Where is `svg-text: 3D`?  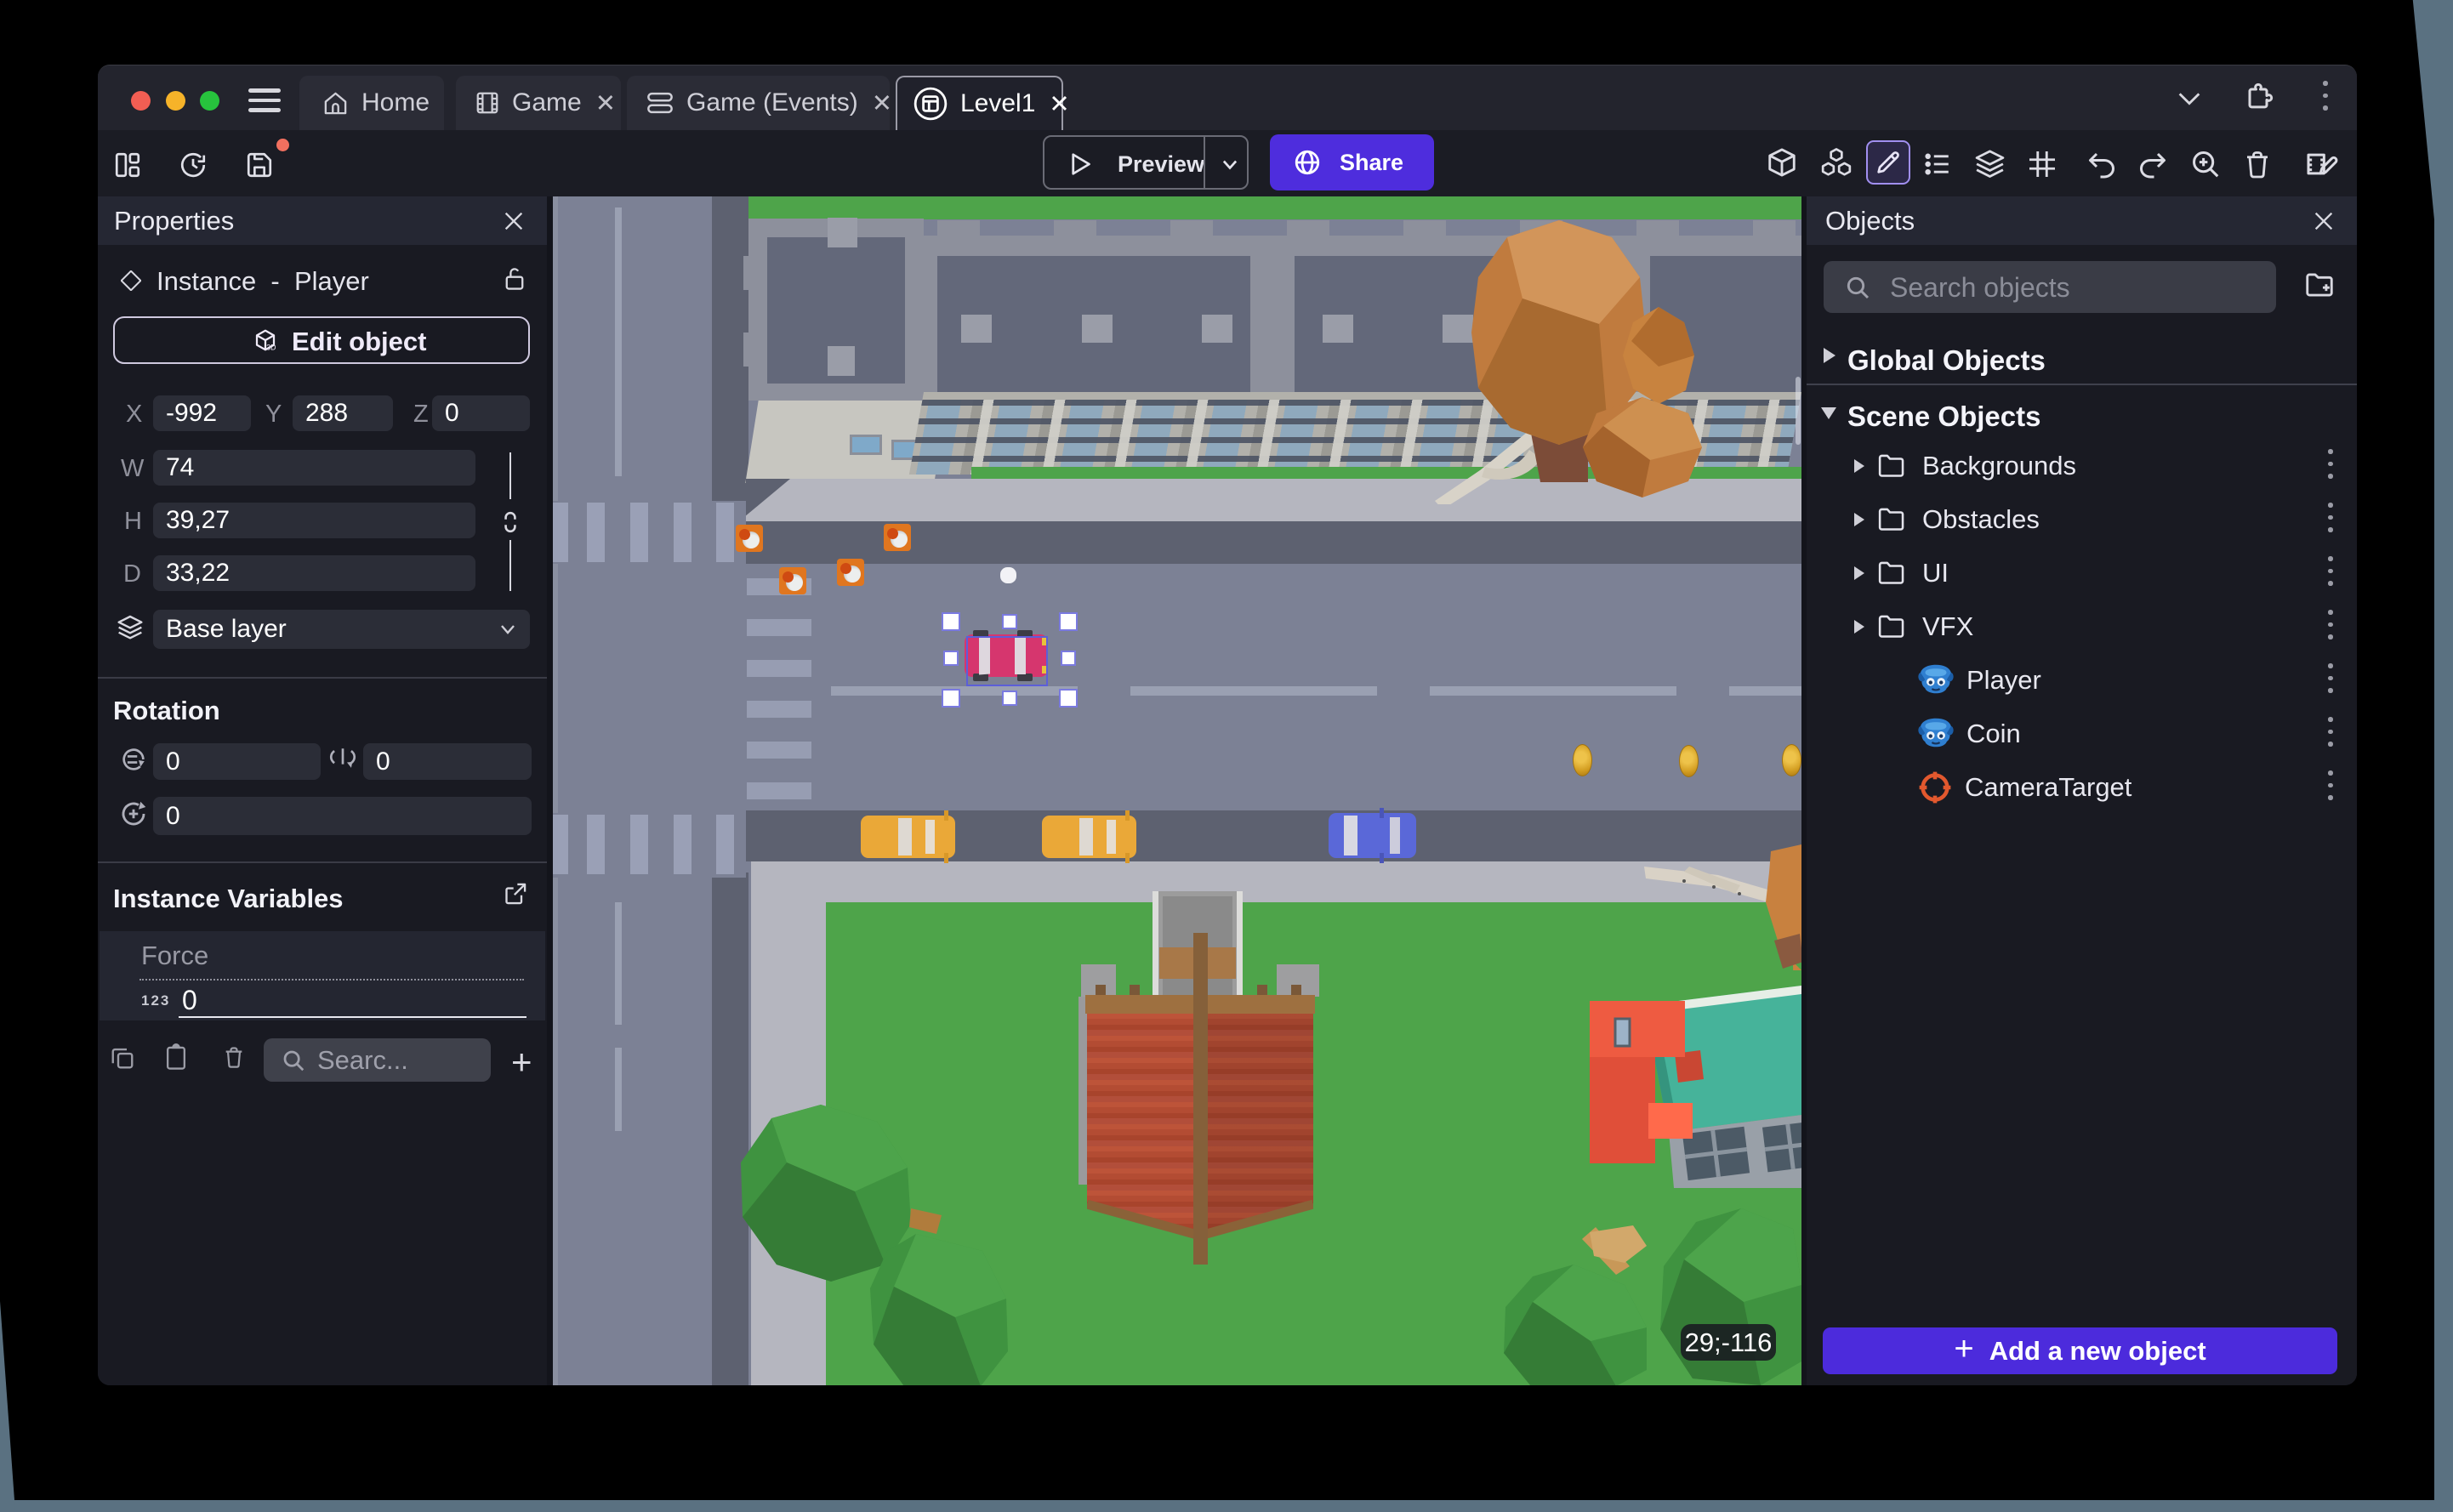 svg-text: 3D is located at coordinates (271, 347).